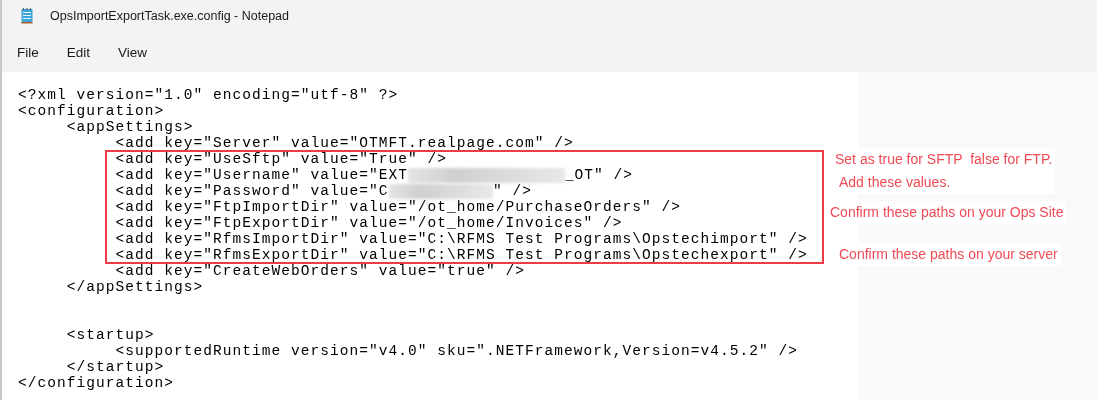 The image size is (1097, 400). What do you see at coordinates (461, 239) in the screenshot?
I see `code-text: <add key="RfmsImportDir" value="C:\RFMS Test Programs\Opstechimport" />` at bounding box center [461, 239].